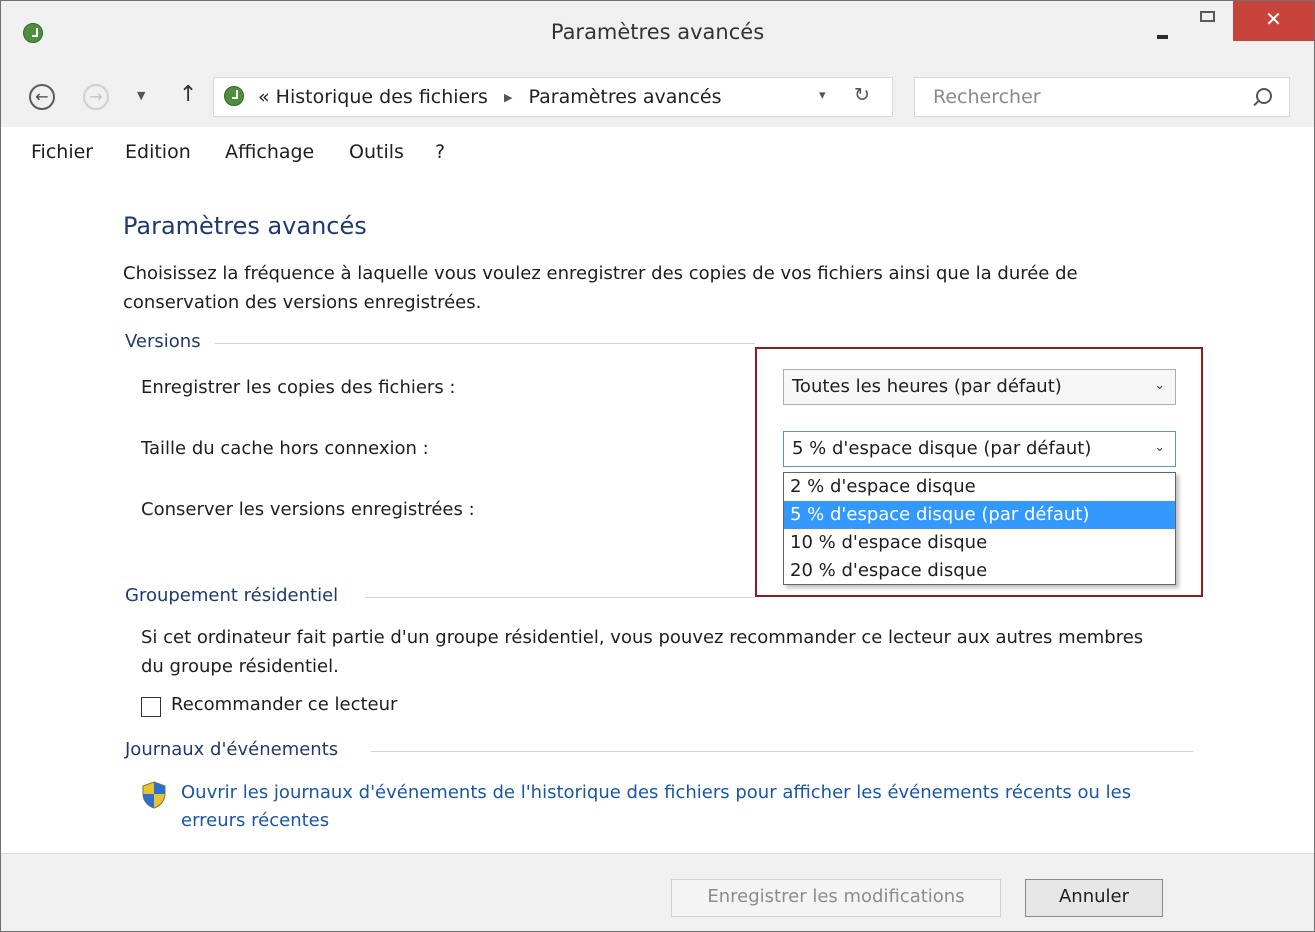  I want to click on search-icon, so click(1264, 96).